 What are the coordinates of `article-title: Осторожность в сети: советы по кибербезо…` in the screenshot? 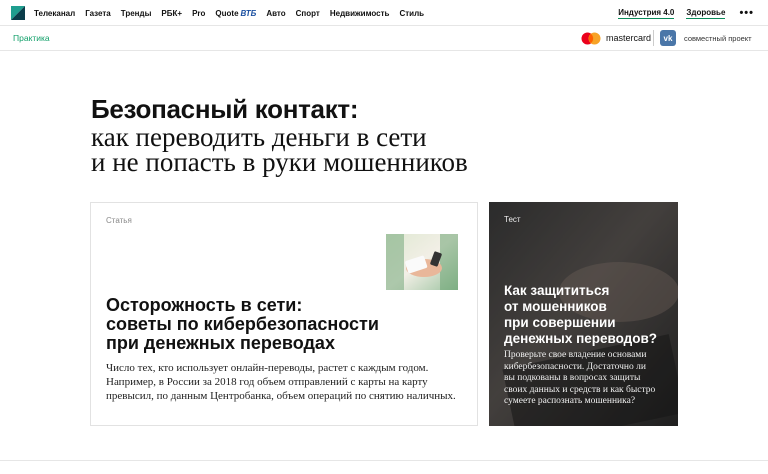 It's located at (242, 324).